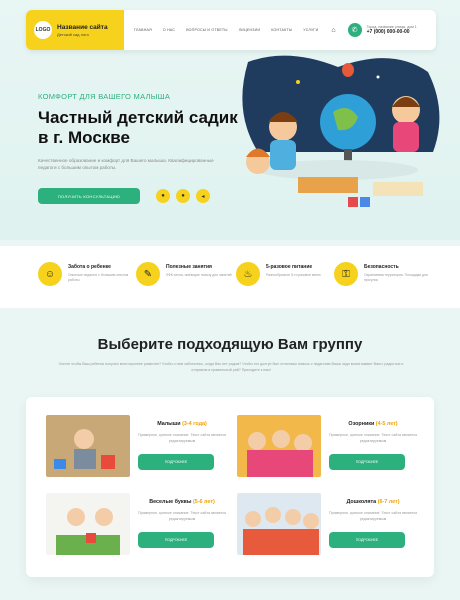 This screenshot has width=460, height=600. Describe the element at coordinates (203, 196) in the screenshot. I see `telegram-icon: ◂` at that location.